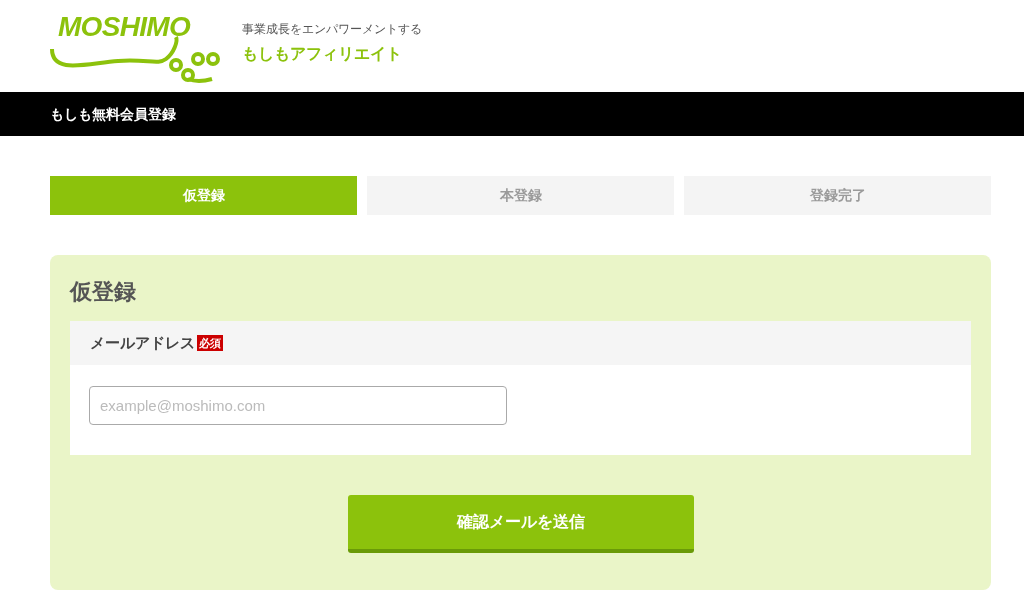 This screenshot has height=609, width=1024. What do you see at coordinates (134, 60) in the screenshot?
I see `logo-swirl-icon` at bounding box center [134, 60].